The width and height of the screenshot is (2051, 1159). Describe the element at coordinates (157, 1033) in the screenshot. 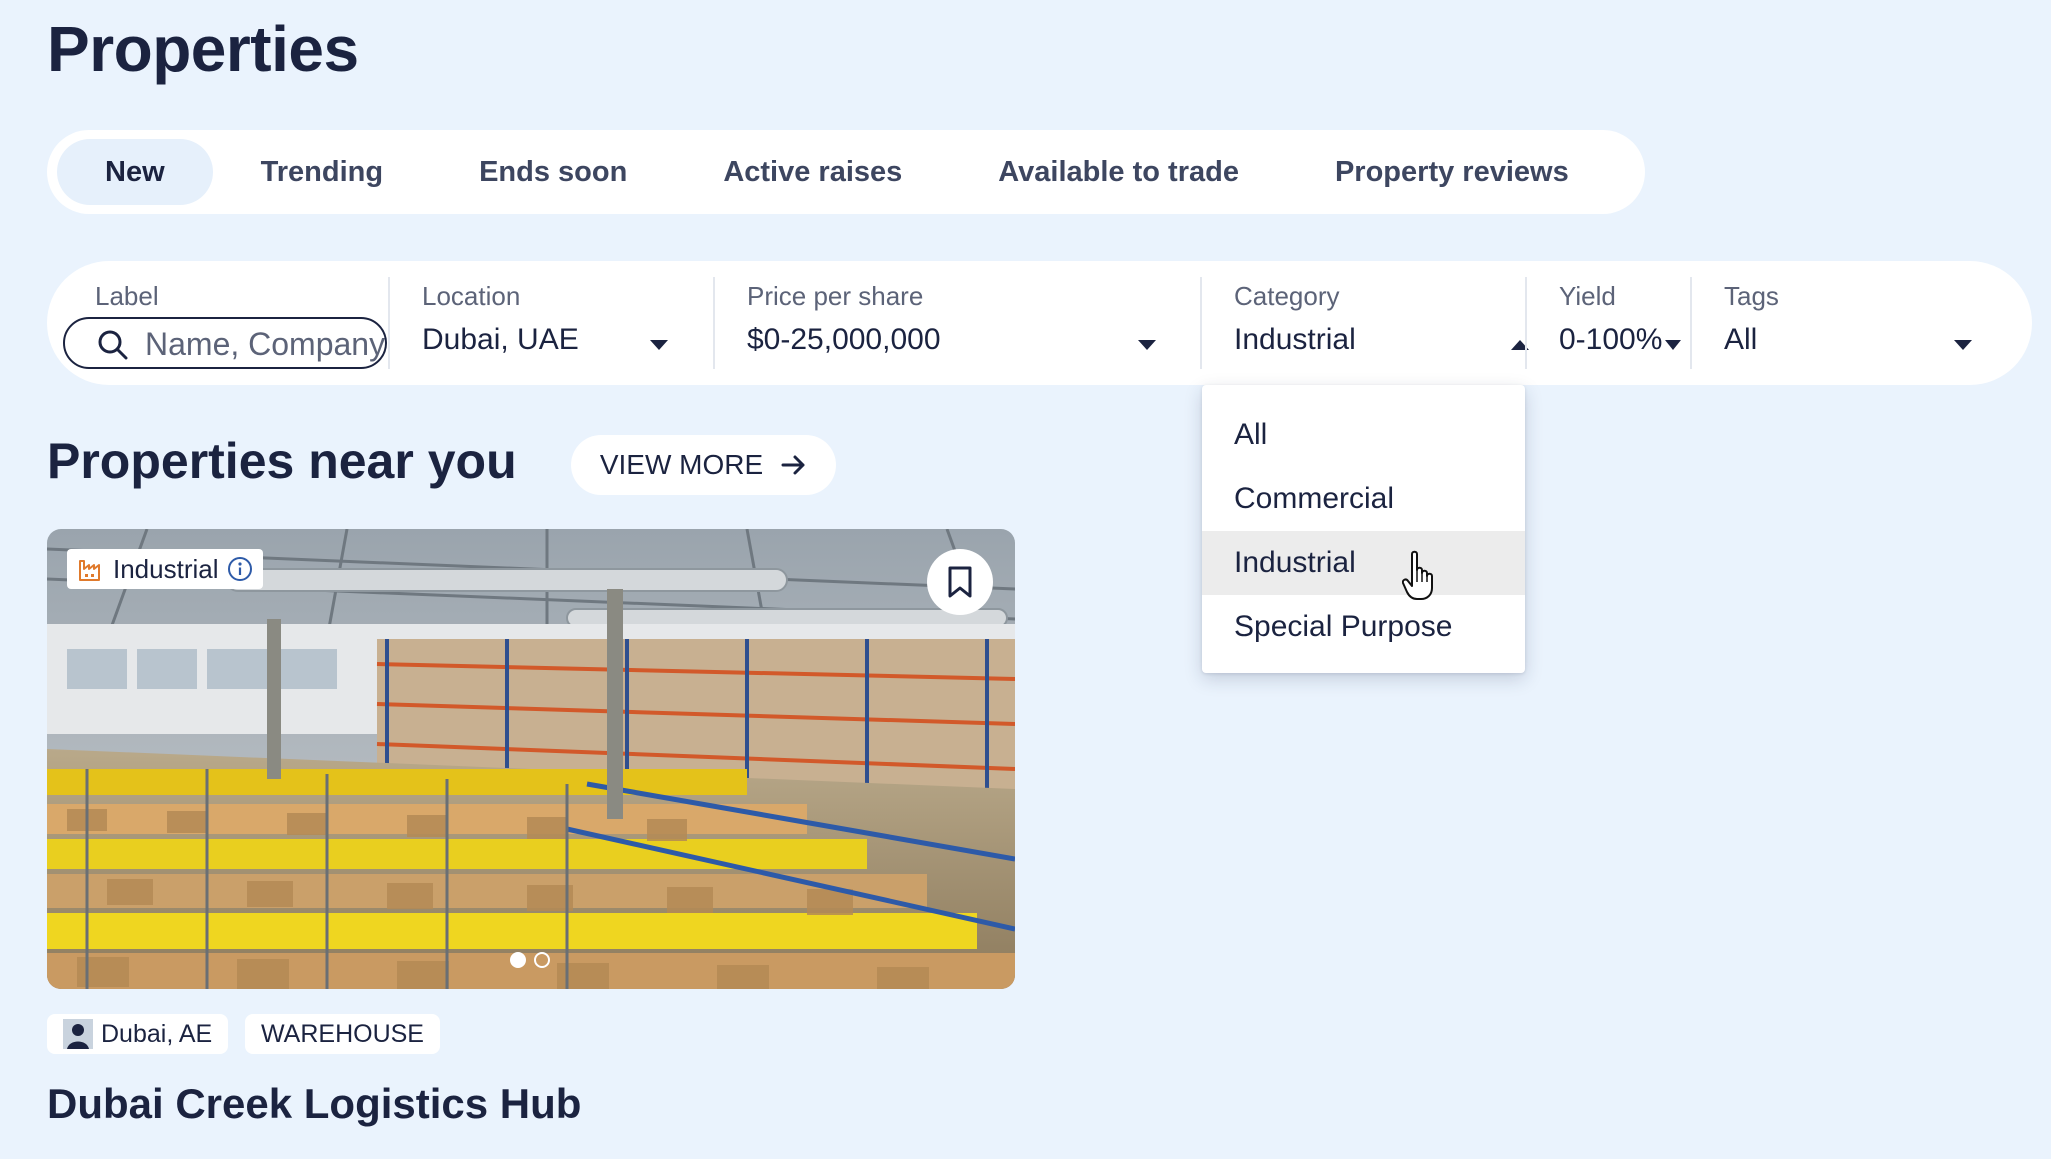

I see `location-chip-label: Dubai, AE` at that location.